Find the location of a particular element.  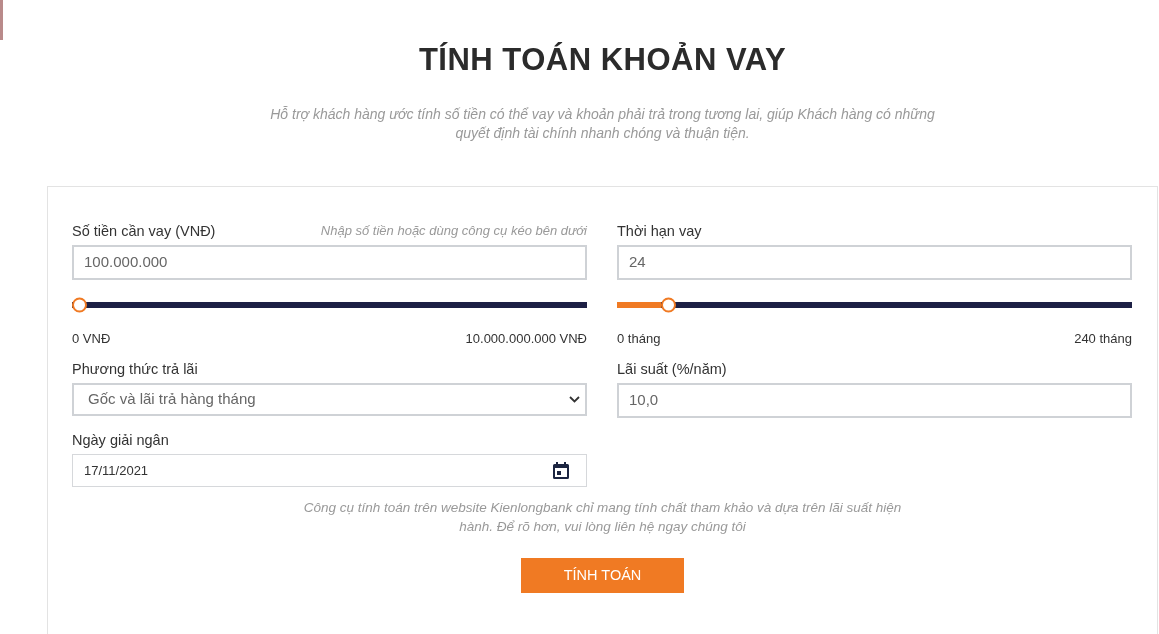

field-label: Ngày giải ngân is located at coordinates (120, 440).